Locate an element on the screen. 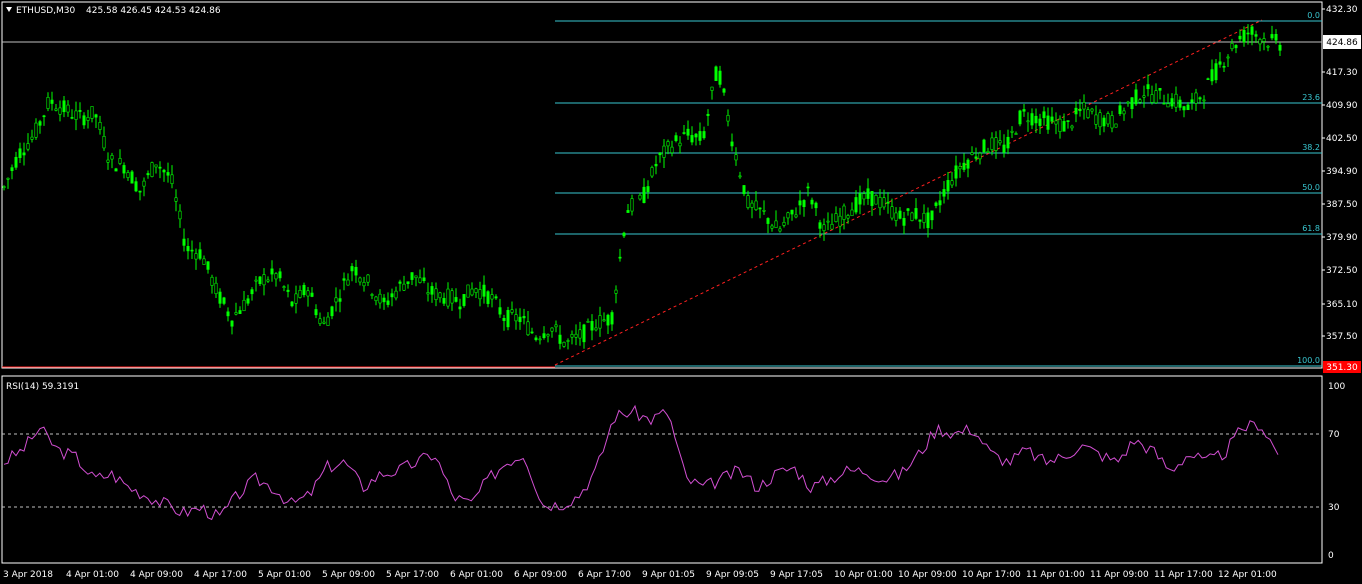  chart-menu-arrow-icon is located at coordinates (9, 9).